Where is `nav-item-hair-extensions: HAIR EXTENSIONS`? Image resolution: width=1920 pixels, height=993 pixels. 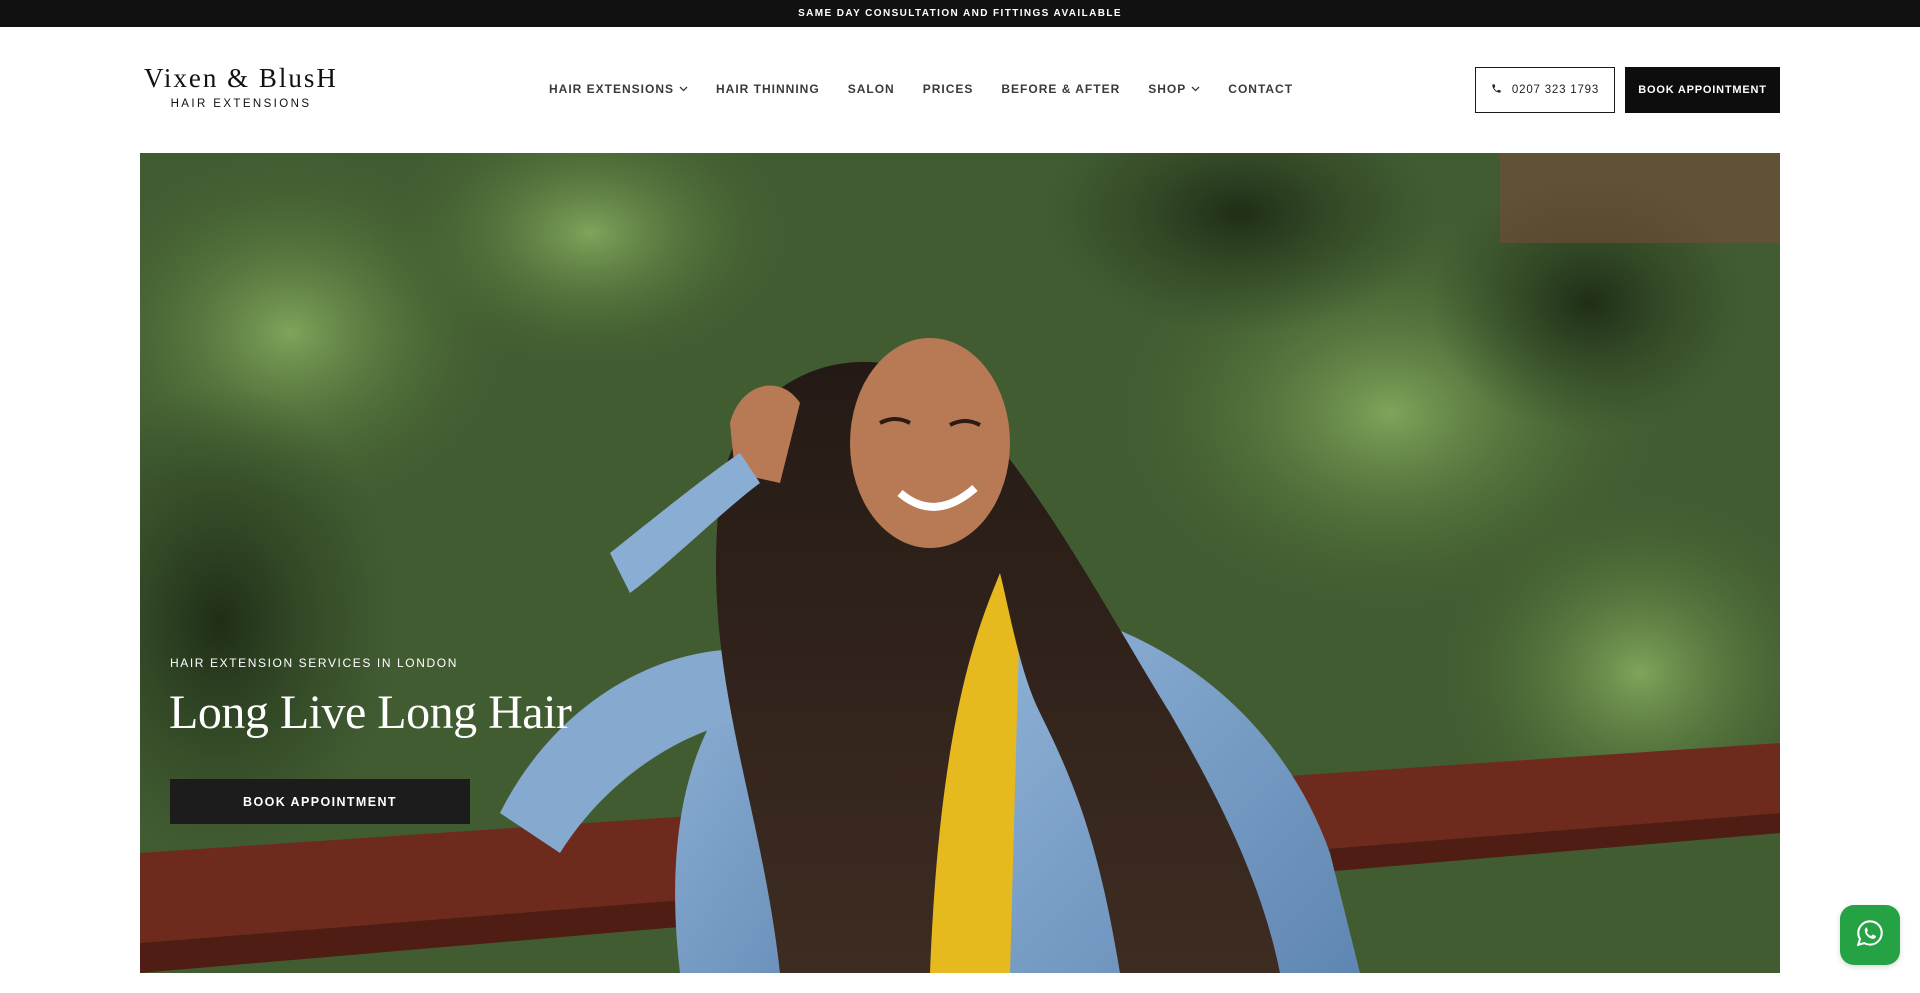
nav-item-hair-extensions: HAIR EXTENSIONS is located at coordinates (618, 89).